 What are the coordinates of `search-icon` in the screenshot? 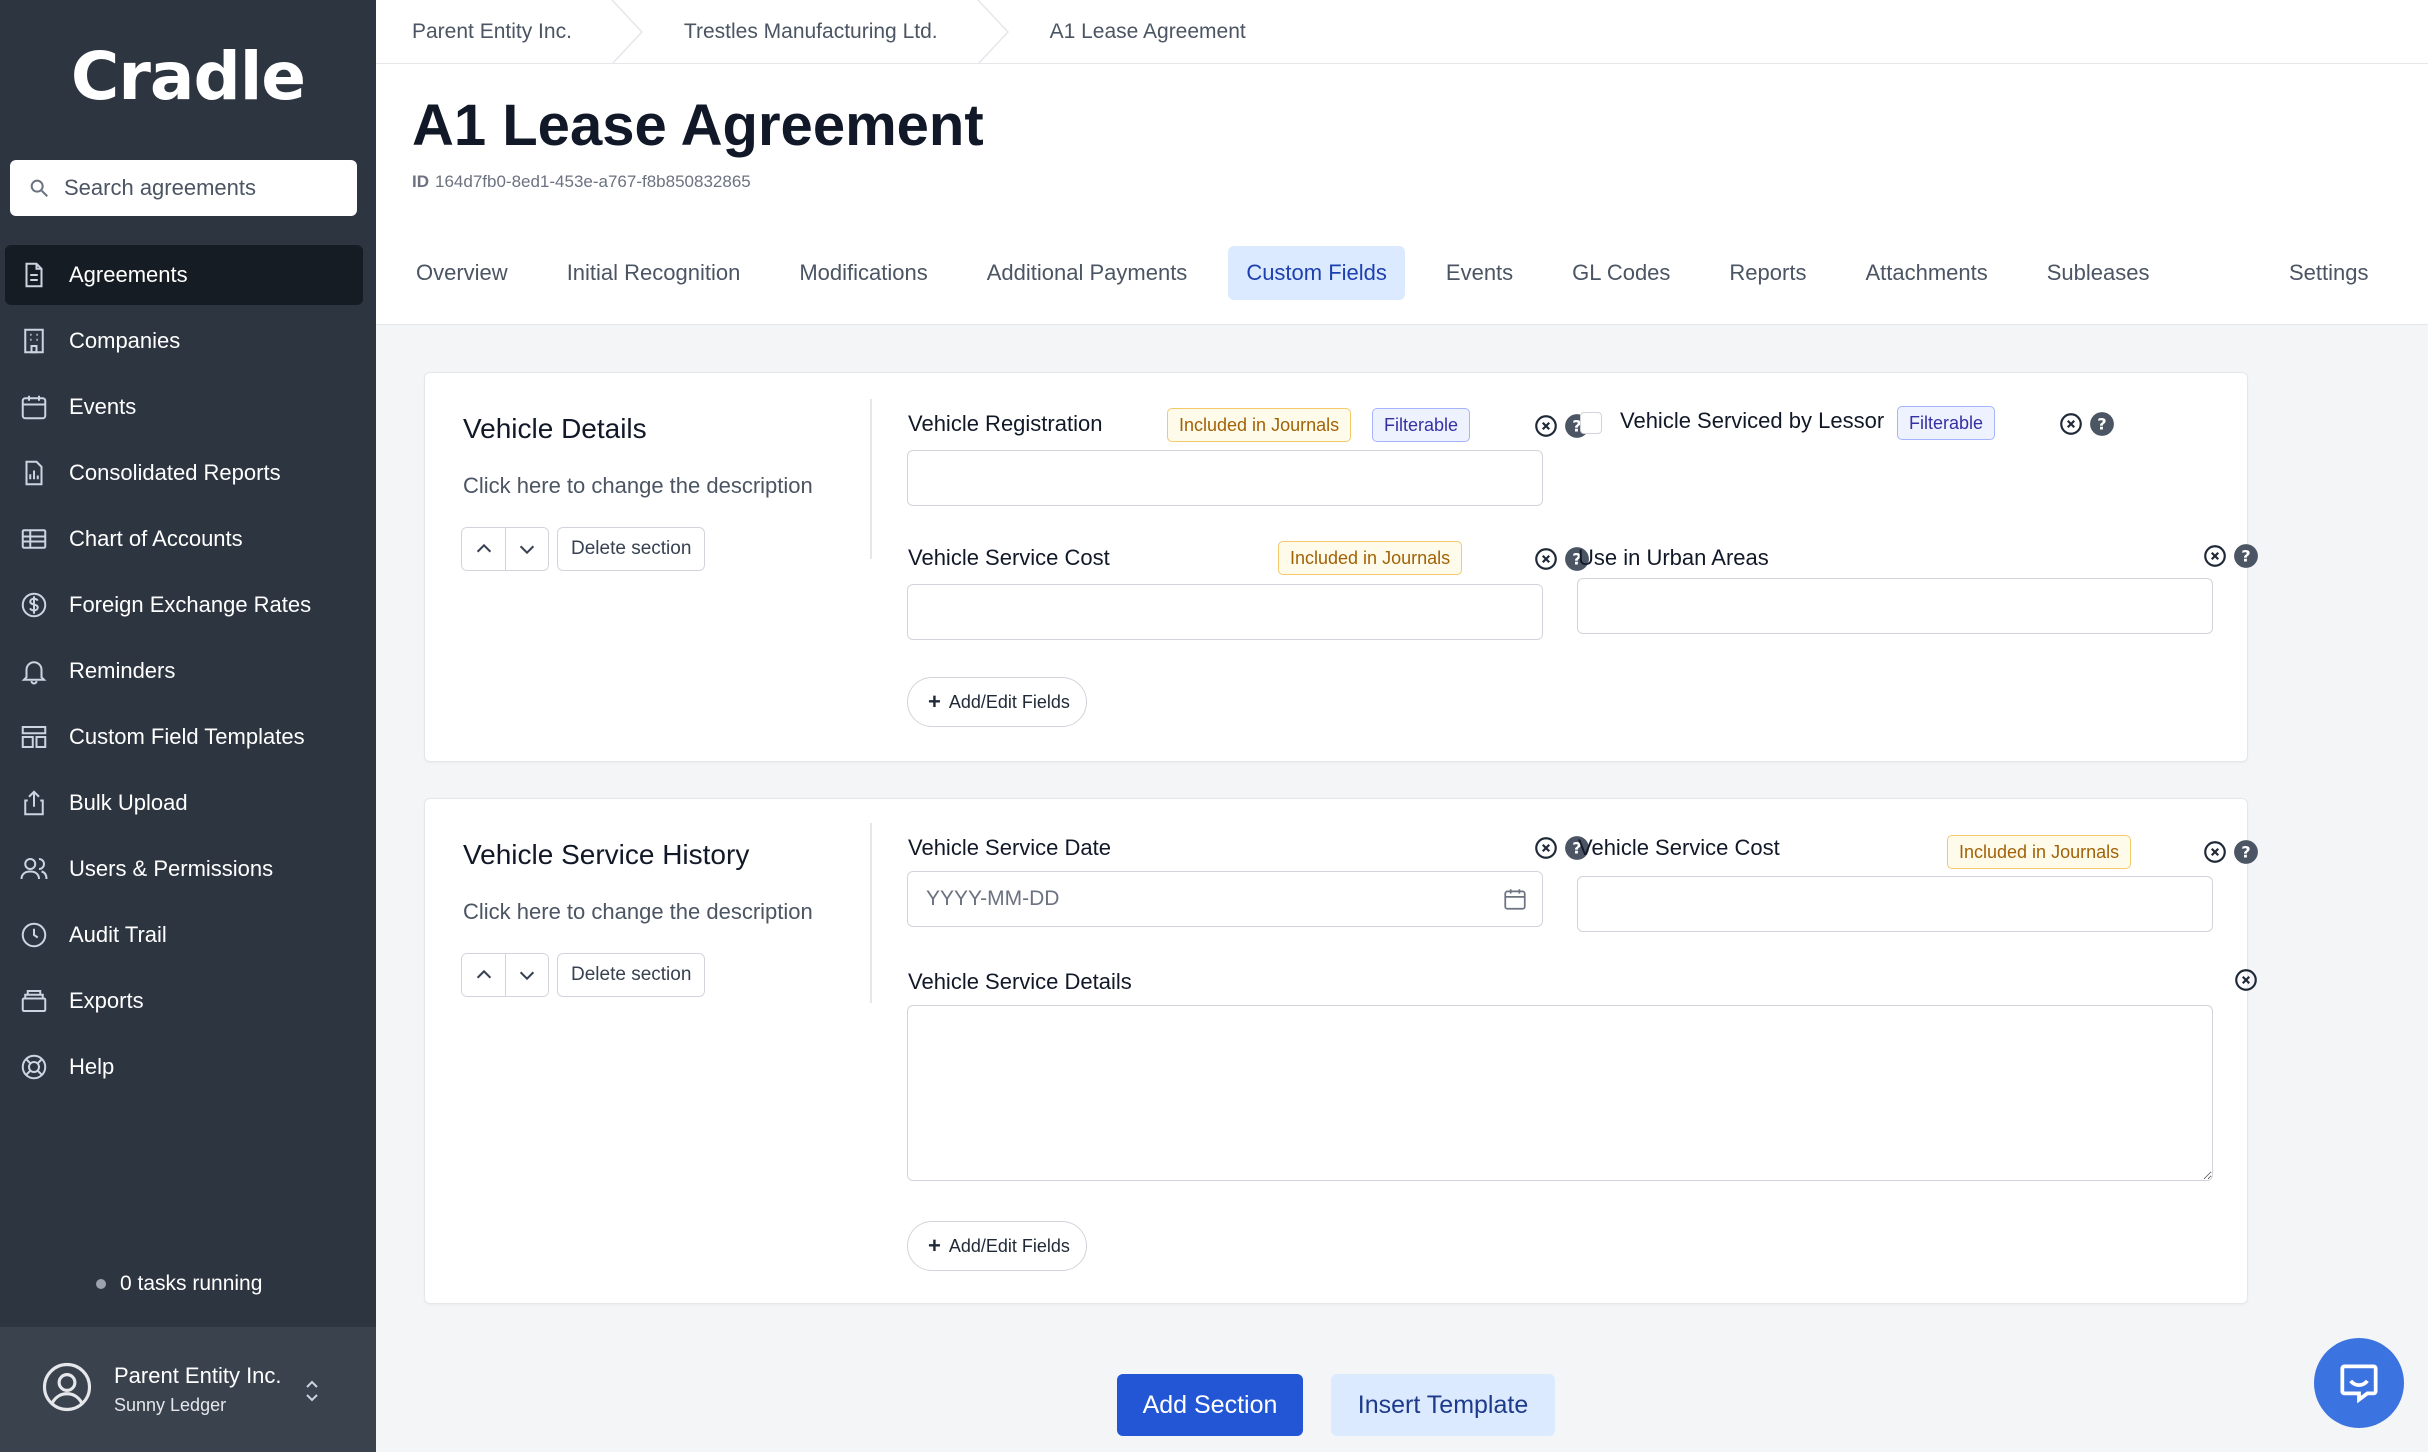 It's located at (39, 188).